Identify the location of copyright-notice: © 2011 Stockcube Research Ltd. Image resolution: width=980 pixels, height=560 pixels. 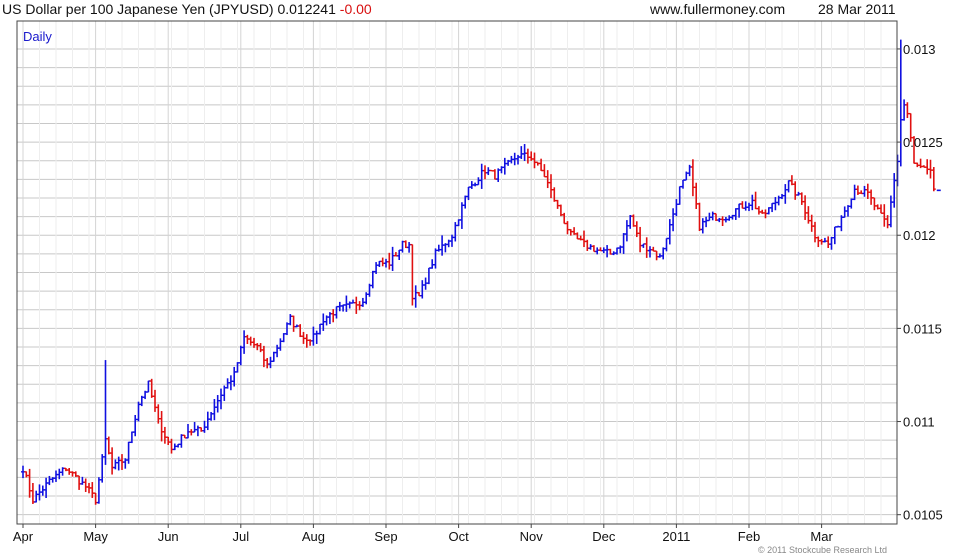
(823, 550).